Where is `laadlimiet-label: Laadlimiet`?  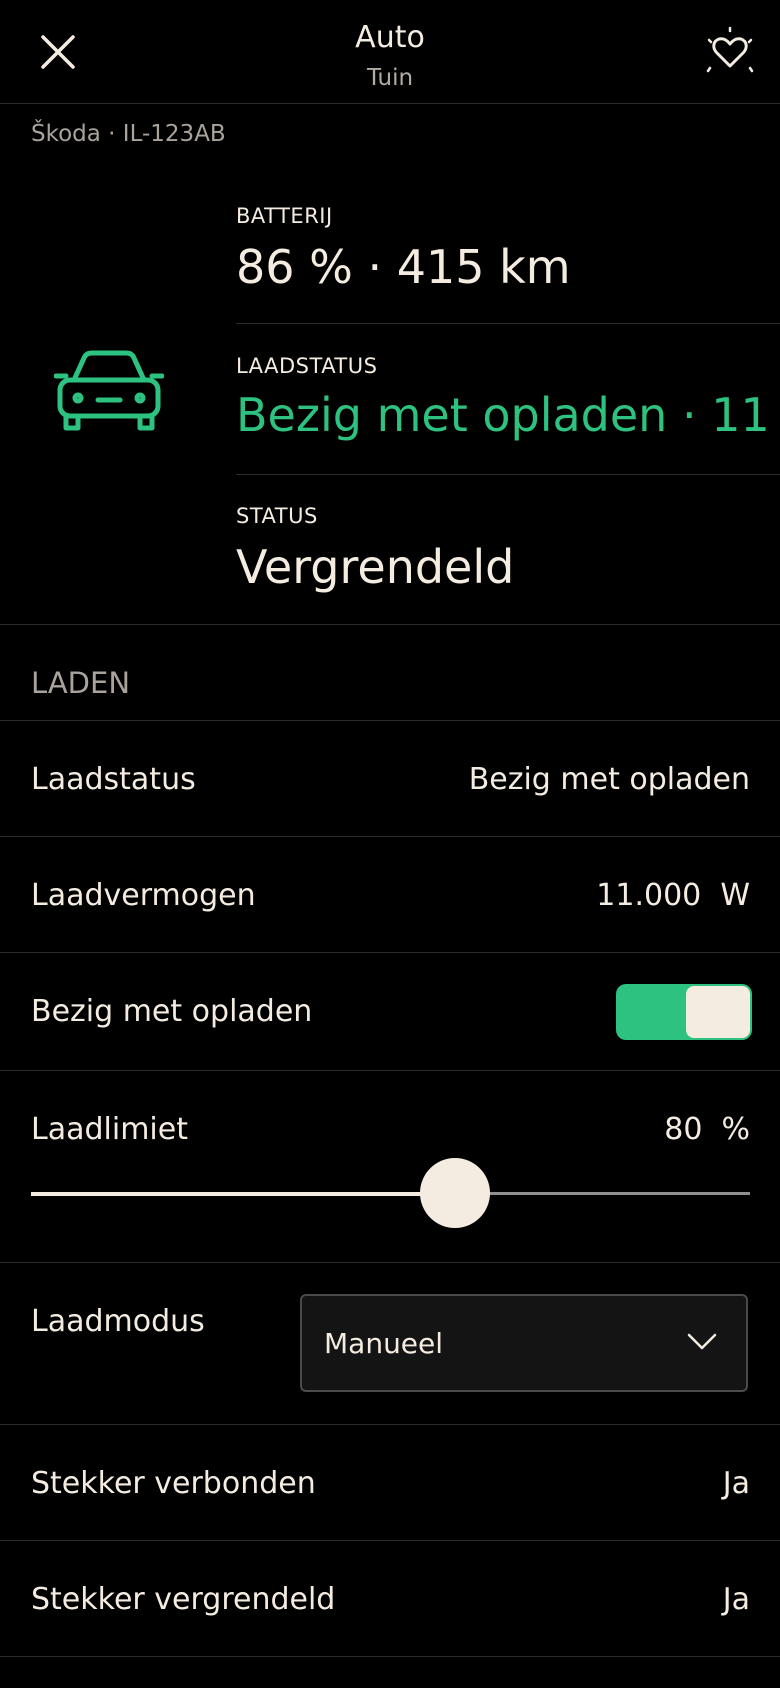
laadlimiet-label: Laadlimiet is located at coordinates (109, 1129).